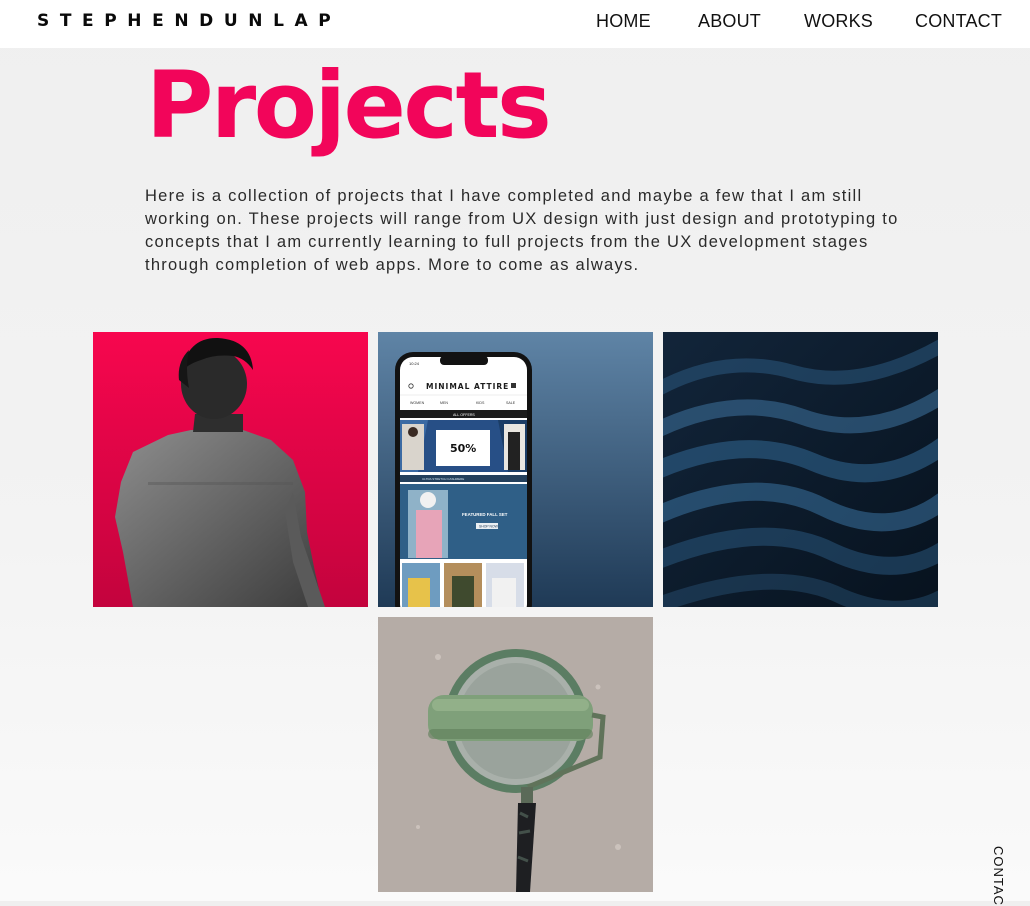 The height and width of the screenshot is (906, 1030). Describe the element at coordinates (489, 527) in the screenshot. I see `phone-shop-now: SHOP NOW` at that location.